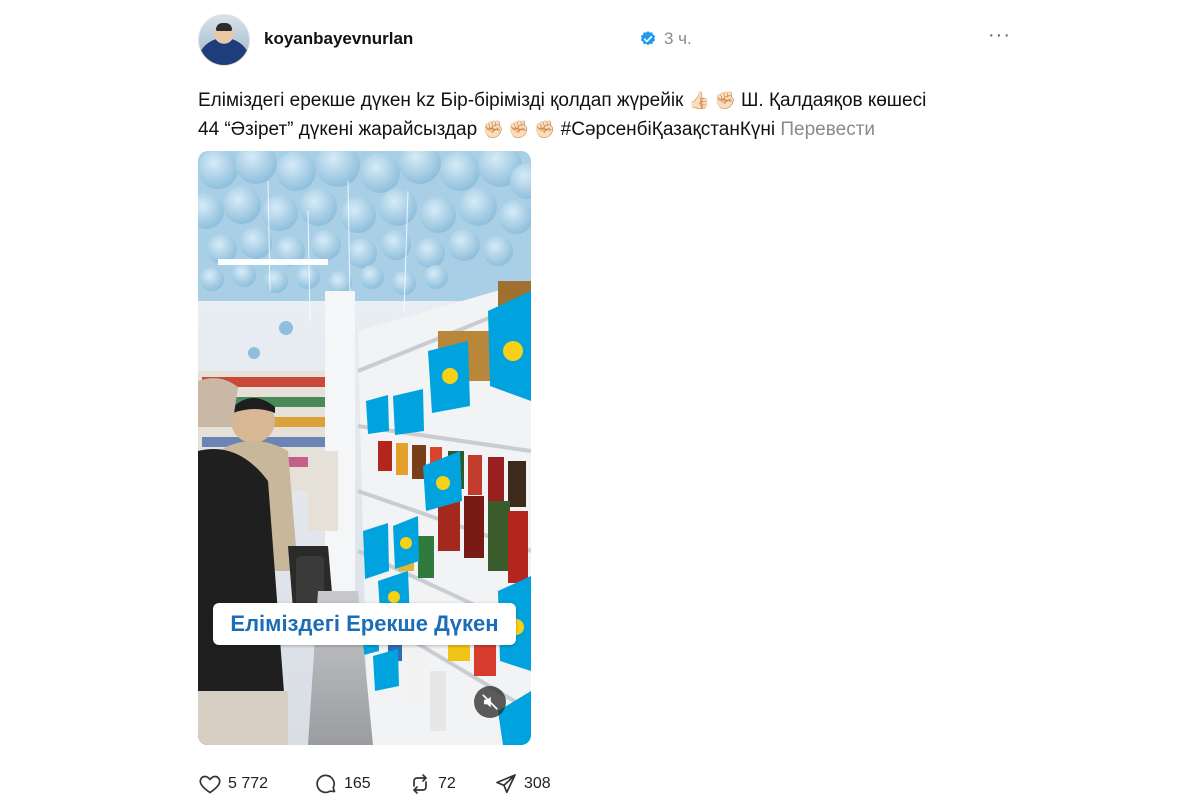  I want to click on caption-tail-1: Ш. Қалдаяқов көшесі, so click(834, 100).